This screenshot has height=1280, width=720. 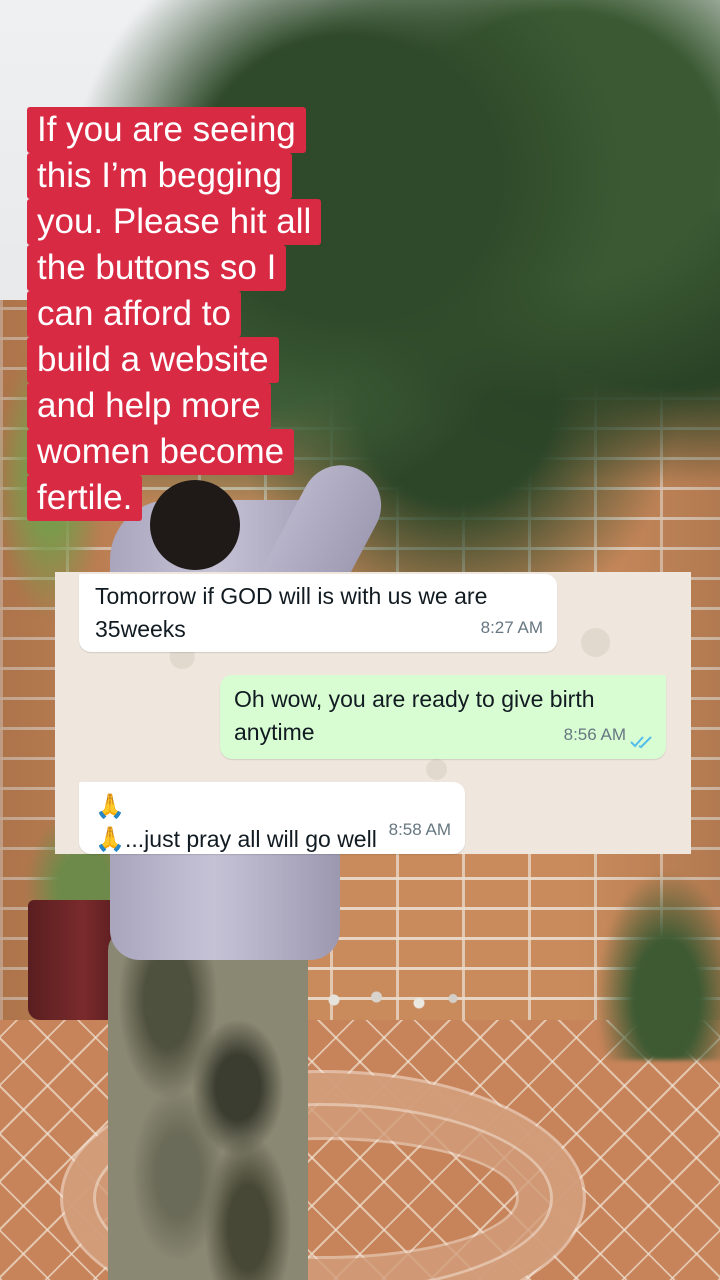 I want to click on right-plant, so click(x=655, y=960).